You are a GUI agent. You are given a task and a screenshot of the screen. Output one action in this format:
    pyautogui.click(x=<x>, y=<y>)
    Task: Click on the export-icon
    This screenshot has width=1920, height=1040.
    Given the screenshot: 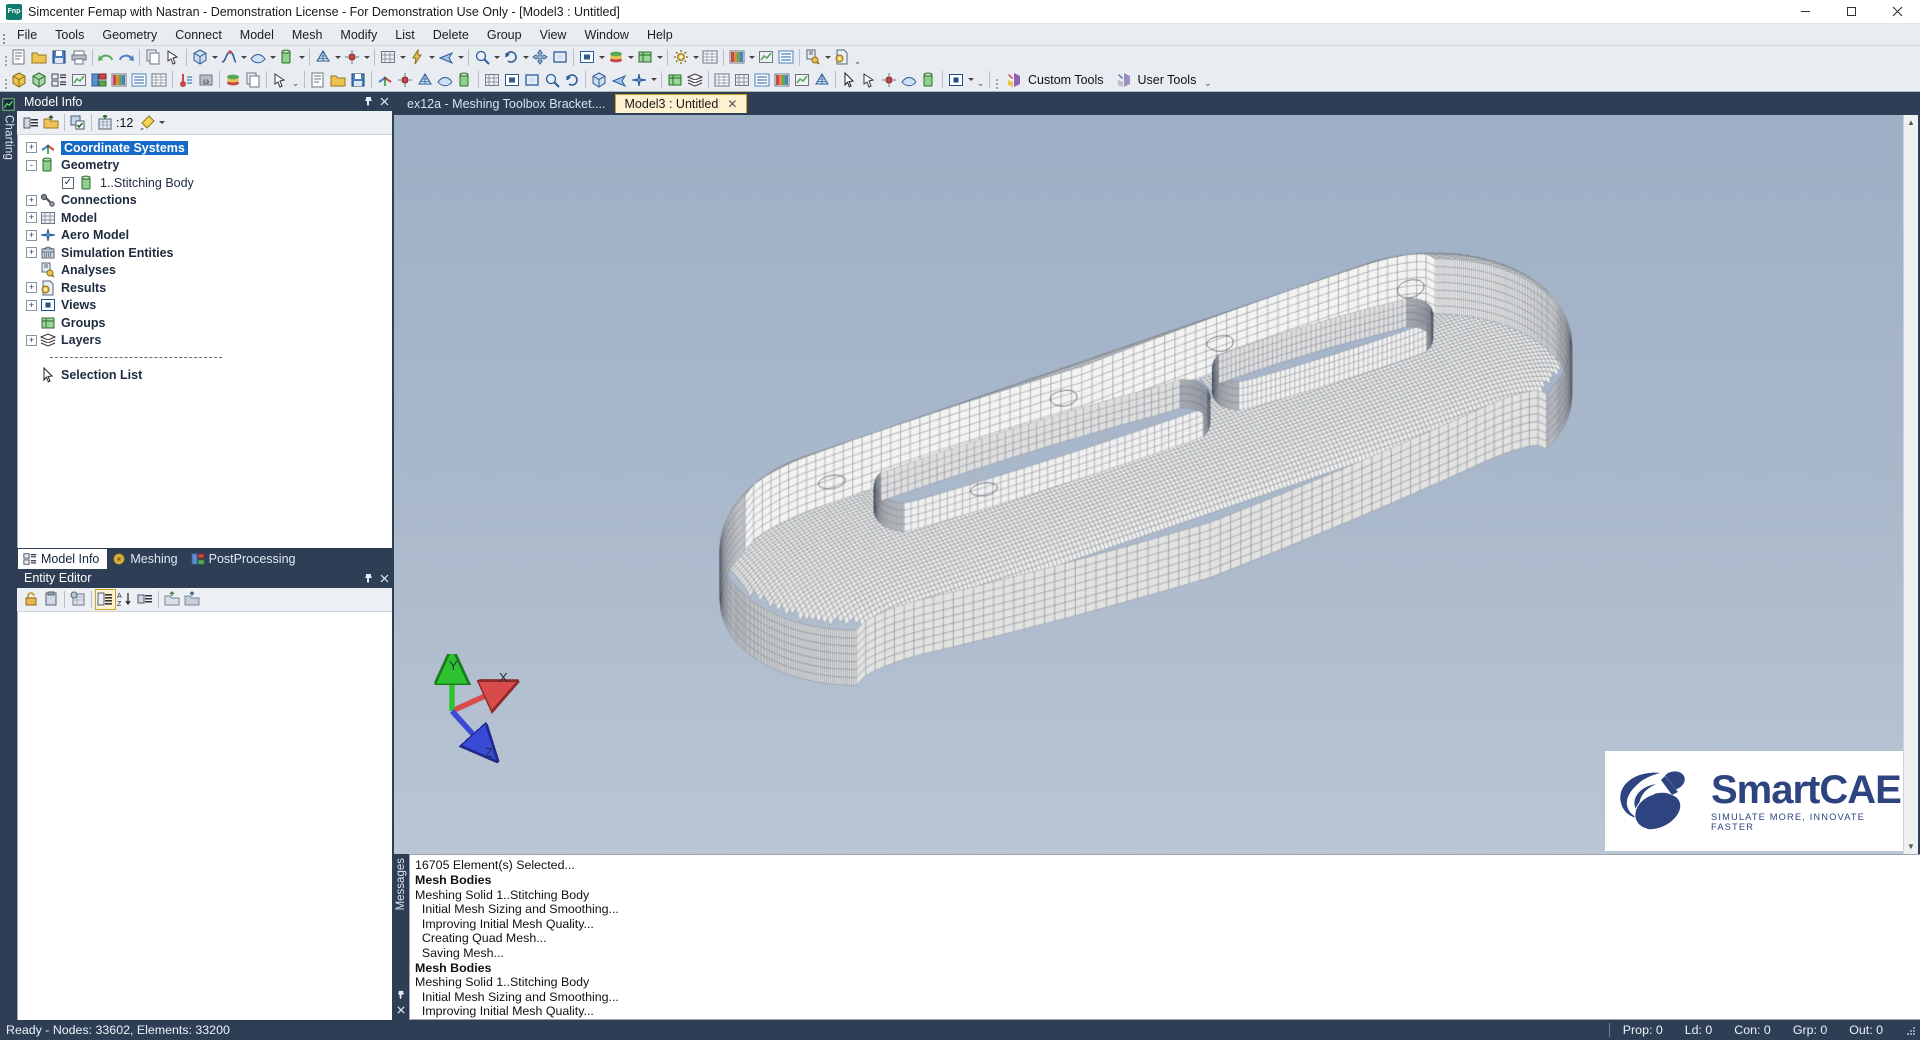 What is the action you would take?
    pyautogui.click(x=192, y=599)
    